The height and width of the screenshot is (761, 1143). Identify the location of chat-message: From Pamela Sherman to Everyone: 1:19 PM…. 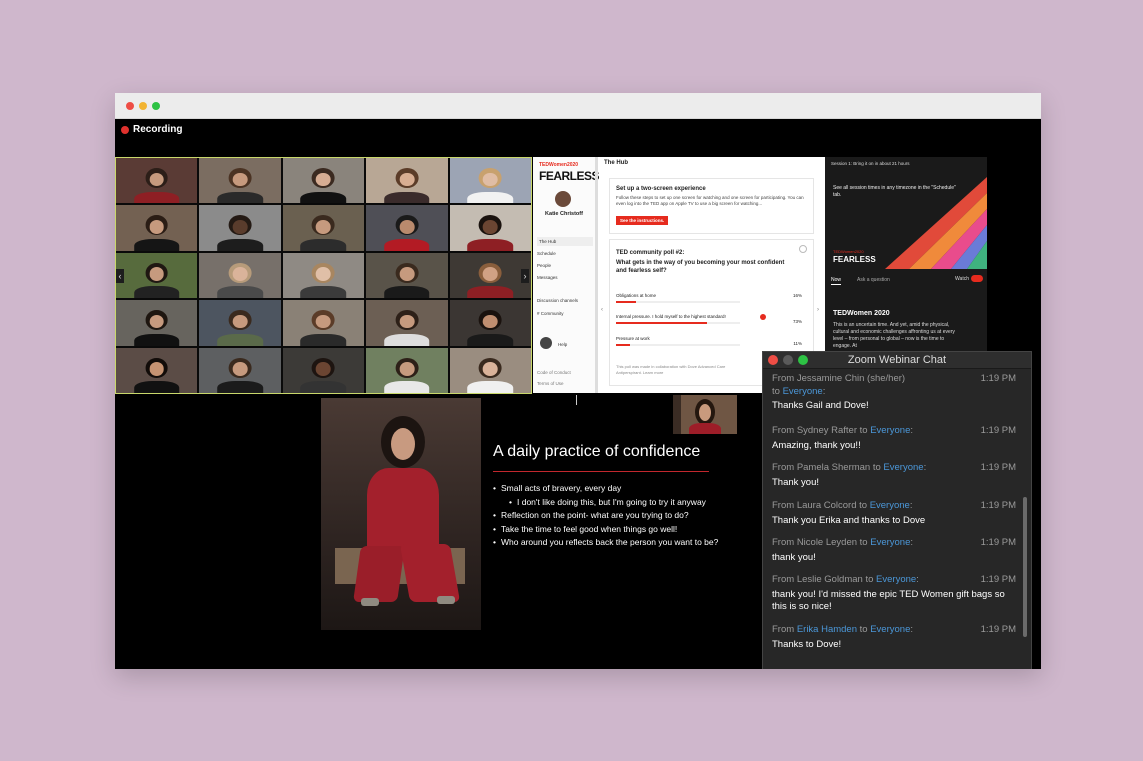
(894, 475).